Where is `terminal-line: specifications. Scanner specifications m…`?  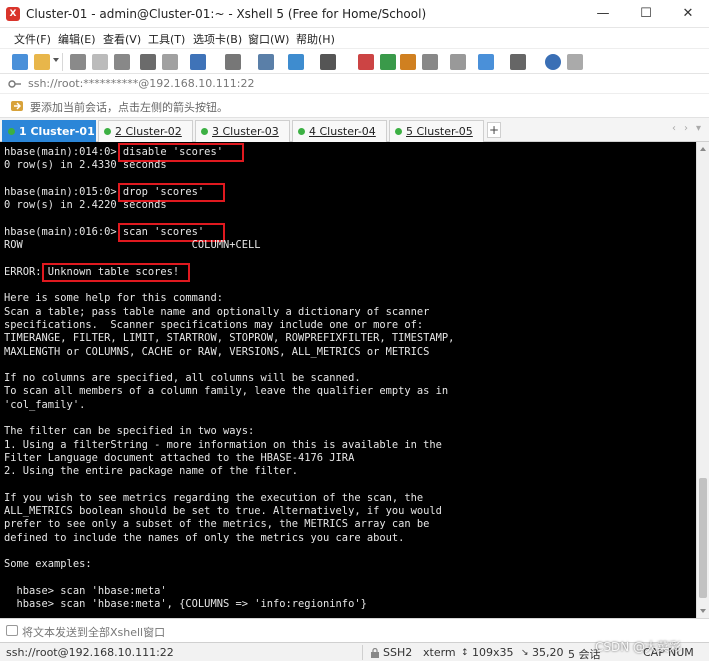 terminal-line: specifications. Scanner specifications m… is located at coordinates (214, 324).